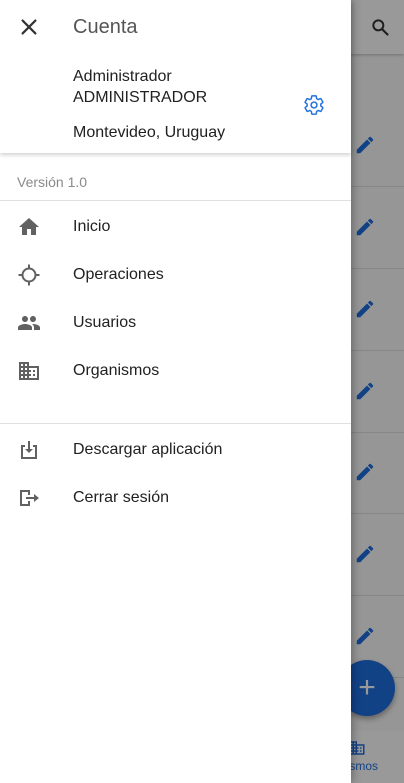 This screenshot has width=404, height=783. What do you see at coordinates (118, 274) in the screenshot?
I see `nav-item-label: Operaciones` at bounding box center [118, 274].